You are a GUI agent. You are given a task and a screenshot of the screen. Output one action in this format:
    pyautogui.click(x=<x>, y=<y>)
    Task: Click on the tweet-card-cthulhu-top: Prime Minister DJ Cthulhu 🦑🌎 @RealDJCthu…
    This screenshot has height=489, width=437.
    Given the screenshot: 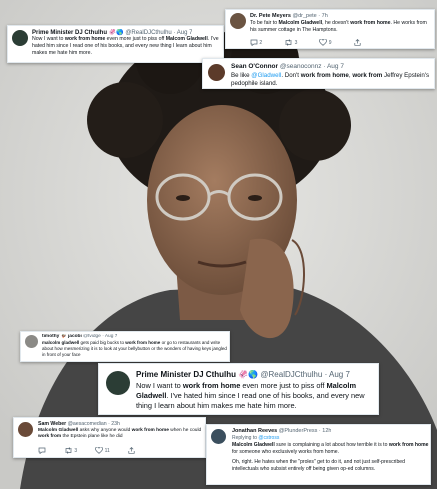 What is the action you would take?
    pyautogui.click(x=115, y=44)
    